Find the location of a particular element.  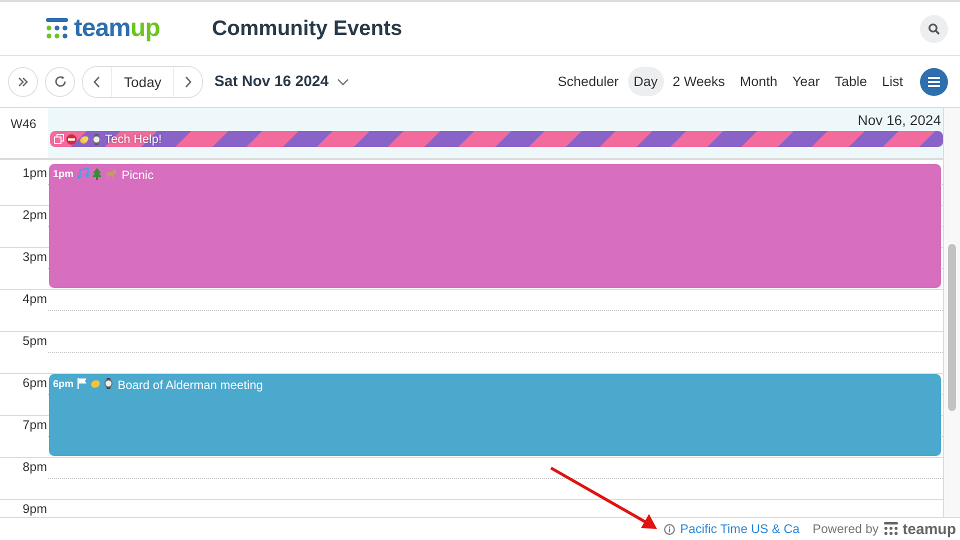

view-tab: 2 Weeks is located at coordinates (698, 81).